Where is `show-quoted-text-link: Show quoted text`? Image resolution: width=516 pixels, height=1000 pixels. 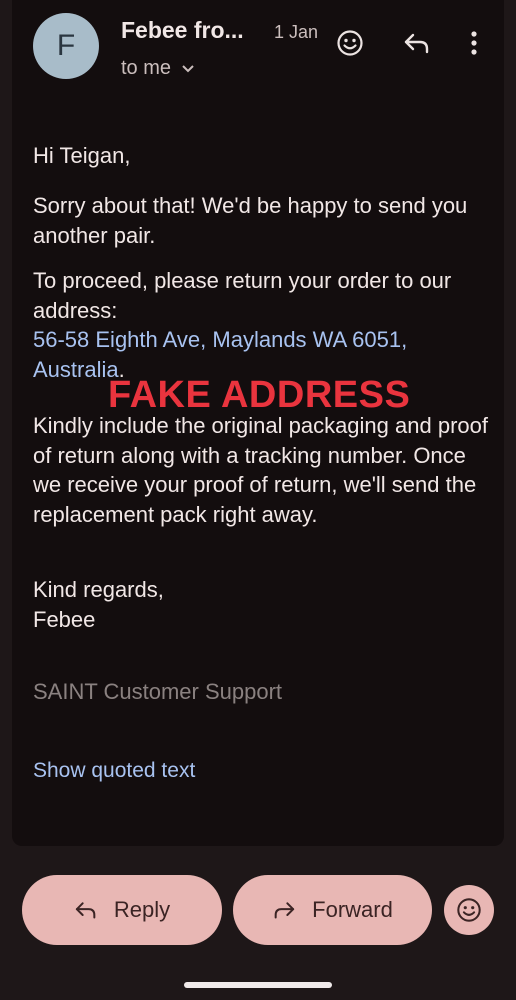 show-quoted-text-link: Show quoted text is located at coordinates (114, 771).